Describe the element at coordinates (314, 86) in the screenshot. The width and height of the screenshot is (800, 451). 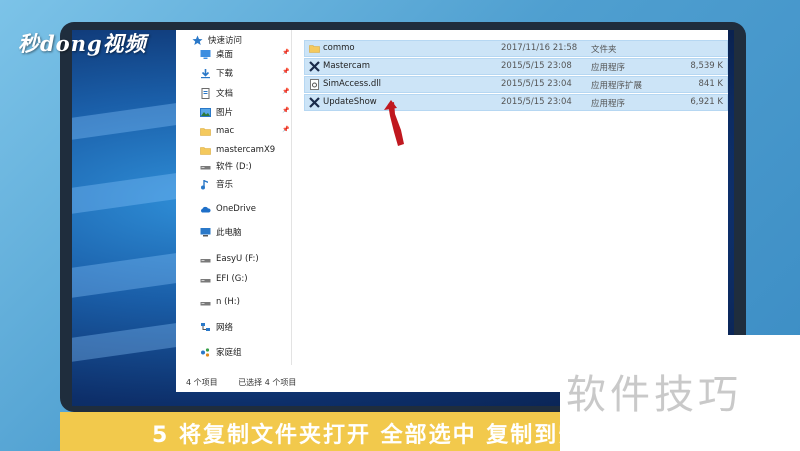
I see `dll-icon` at that location.